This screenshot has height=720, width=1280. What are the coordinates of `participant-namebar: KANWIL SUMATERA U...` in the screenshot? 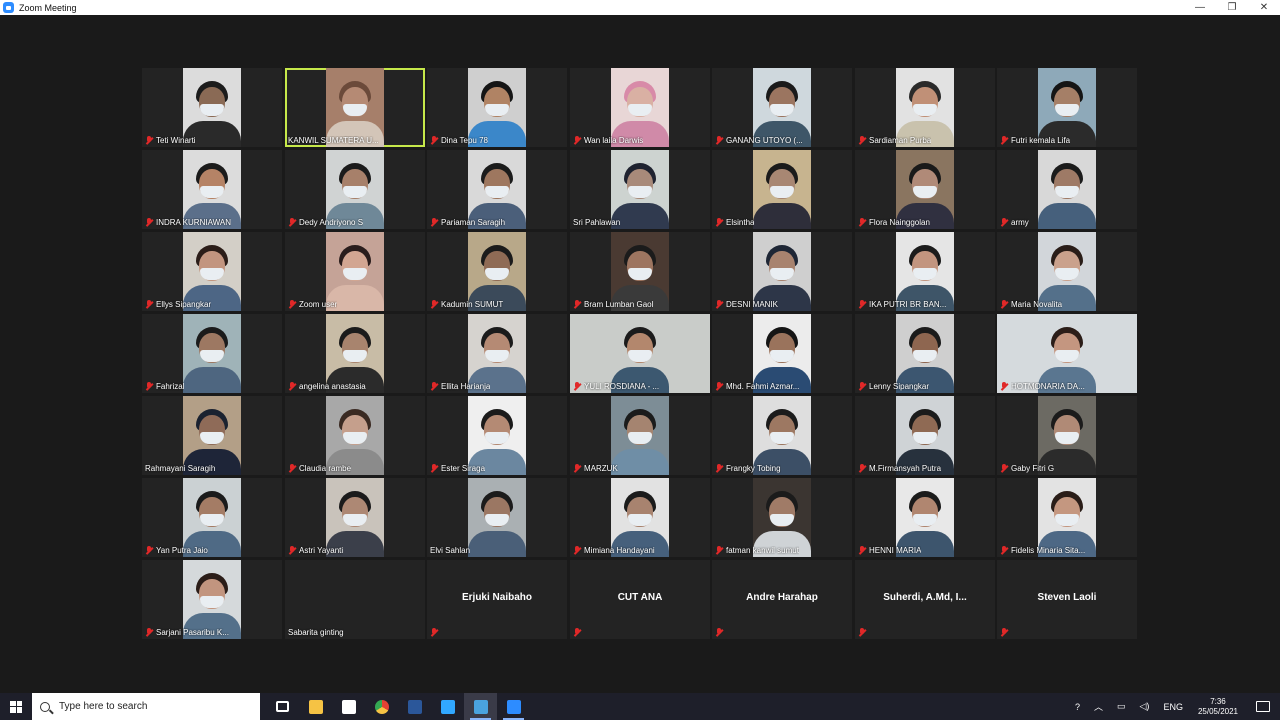 It's located at (333, 140).